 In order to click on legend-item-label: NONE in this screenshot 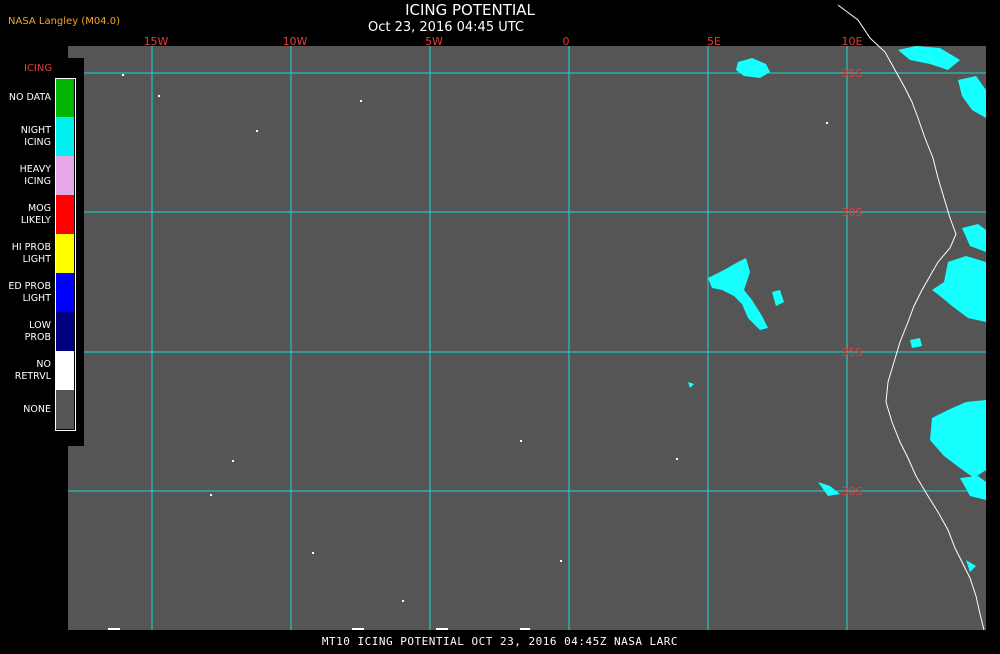, I will do `click(37, 409)`.